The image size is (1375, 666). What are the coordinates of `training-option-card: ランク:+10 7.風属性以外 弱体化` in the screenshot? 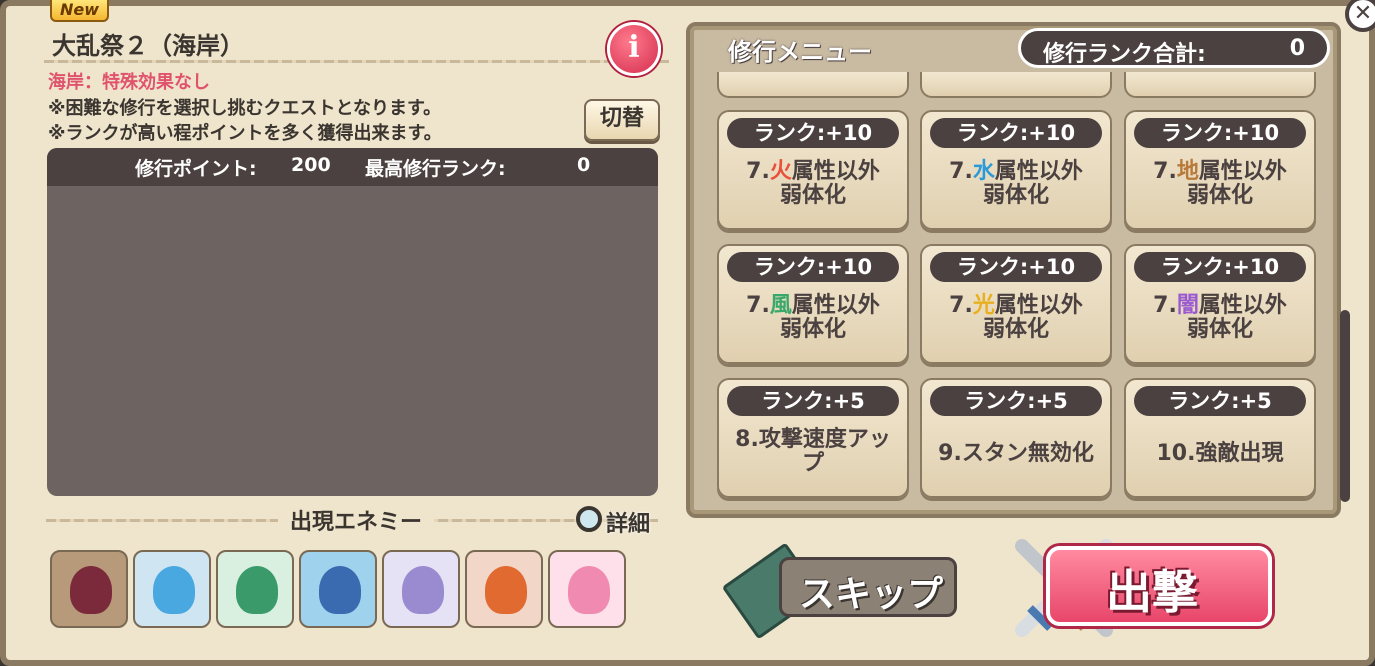 It's located at (813, 304).